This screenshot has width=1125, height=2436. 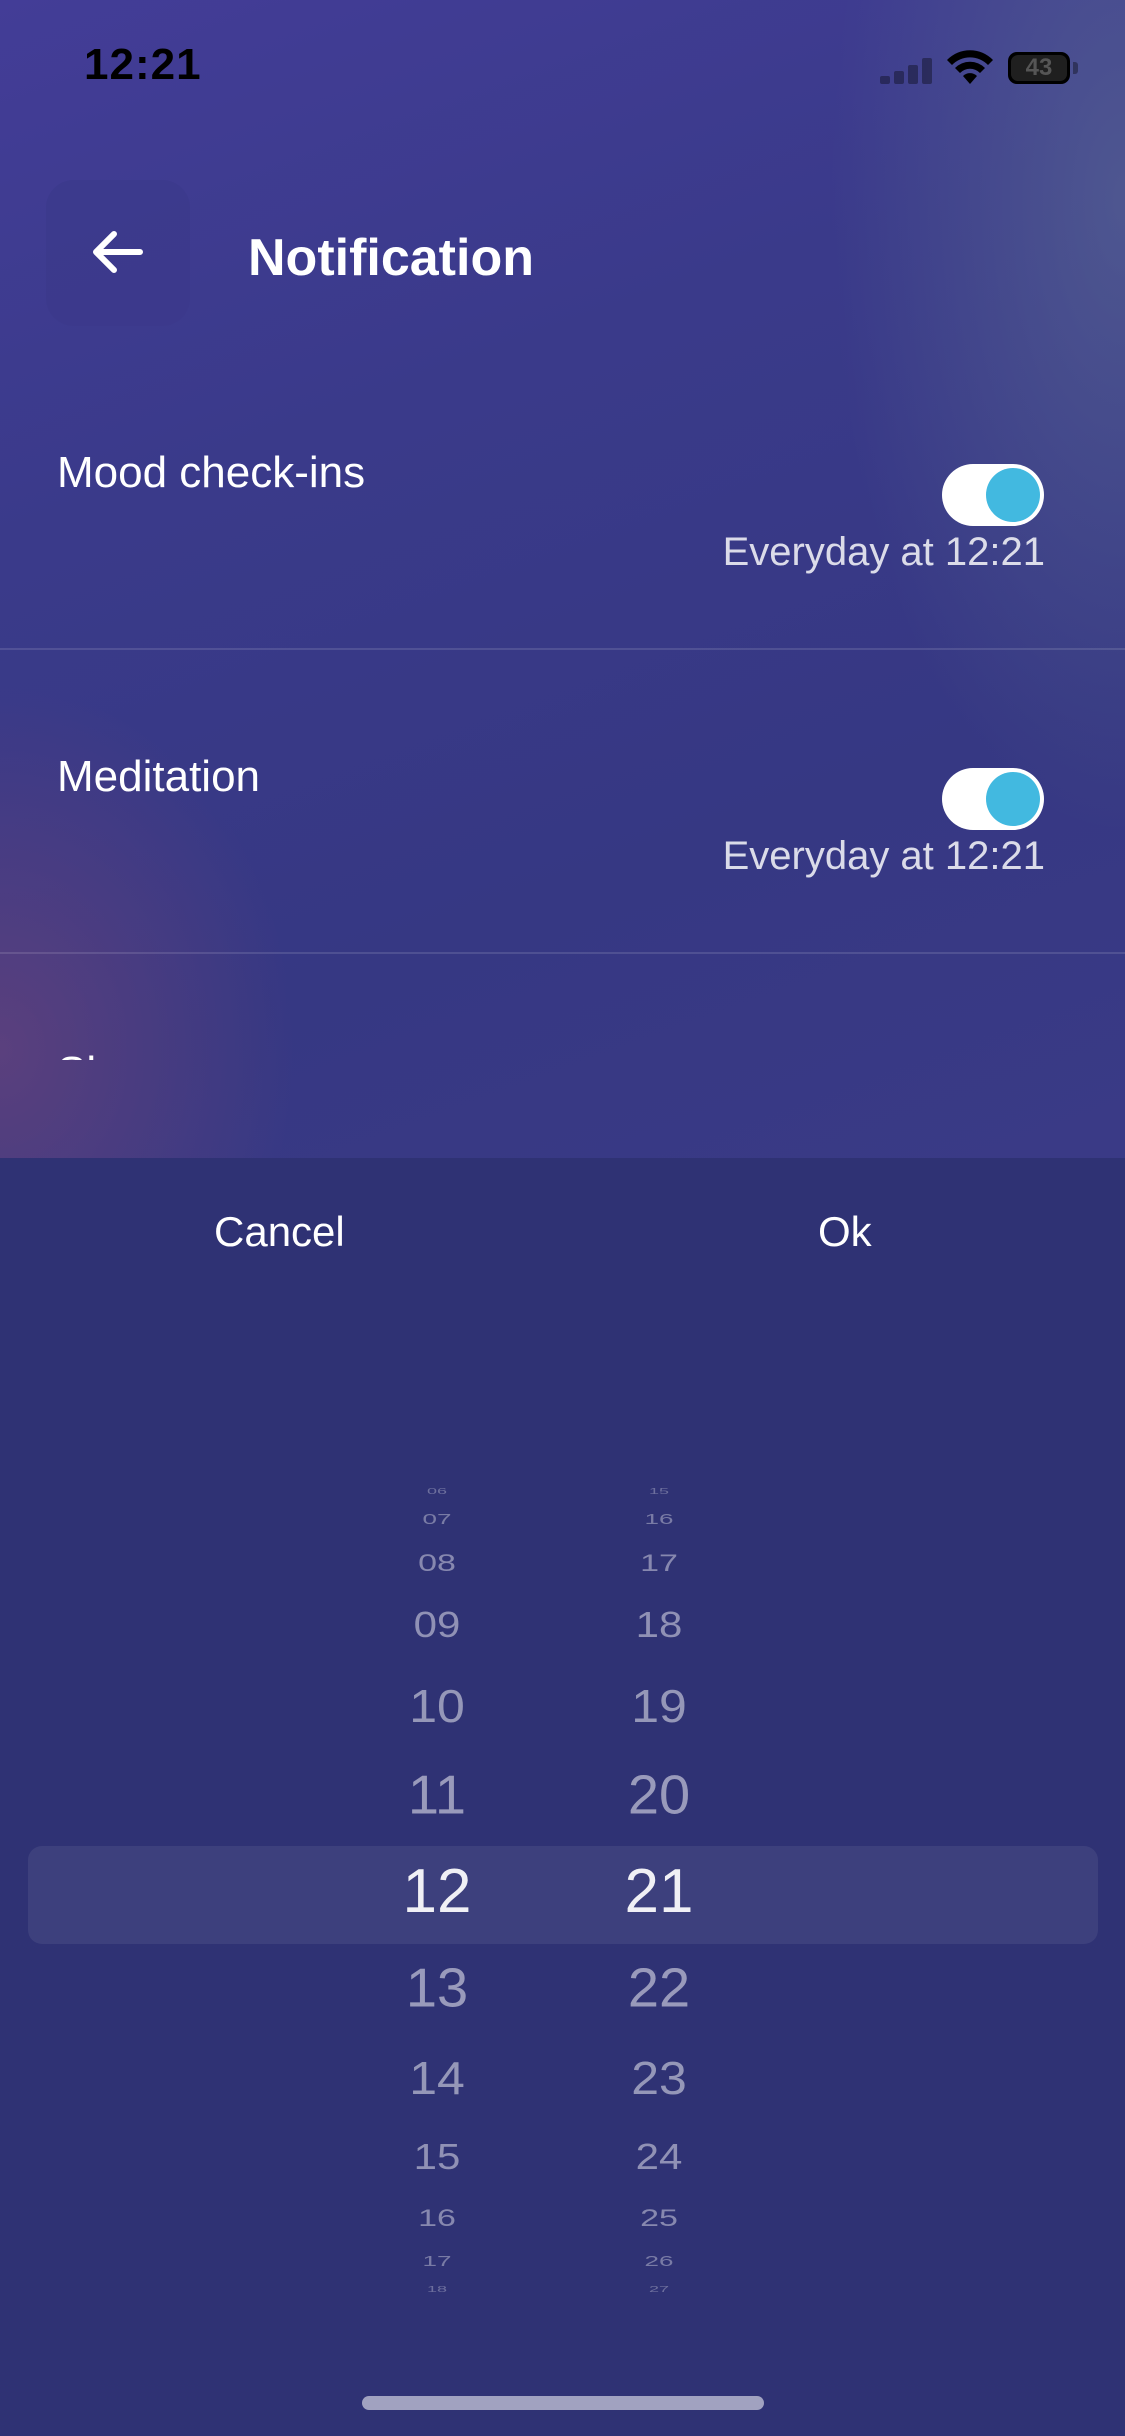 What do you see at coordinates (437, 1492) in the screenshot?
I see `hour-option: 06` at bounding box center [437, 1492].